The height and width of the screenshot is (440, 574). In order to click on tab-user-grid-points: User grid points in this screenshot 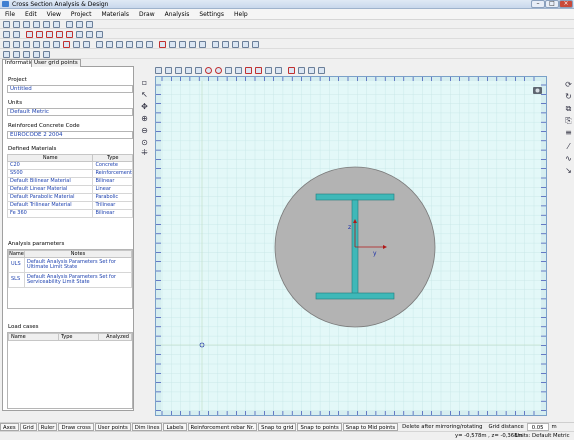, I will do `click(56, 63)`.